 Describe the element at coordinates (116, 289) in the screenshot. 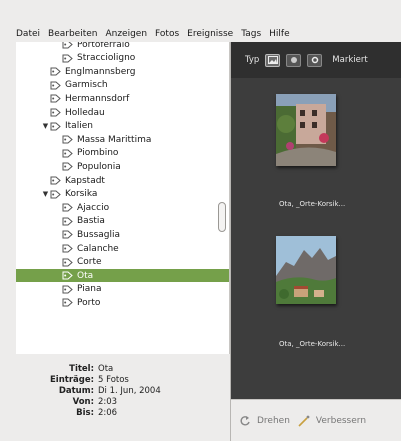

I see `tree-item: Piana` at that location.